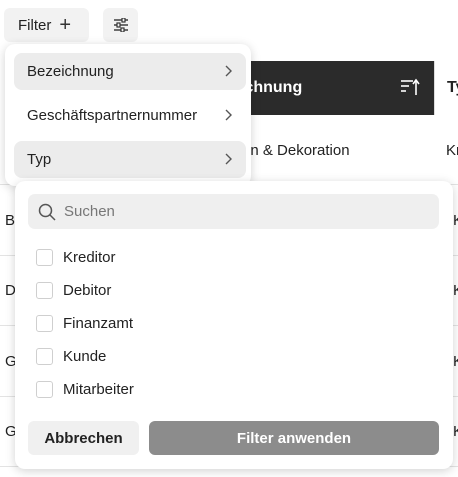 The height and width of the screenshot is (477, 458). I want to click on table-cell: en & Dekoration, so click(296, 150).